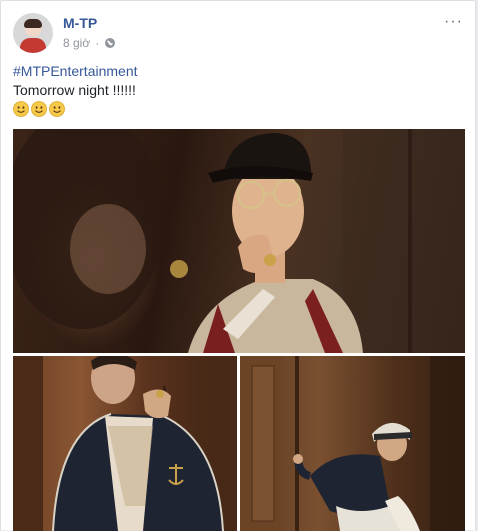  What do you see at coordinates (453, 22) in the screenshot?
I see `more-options-button: ···` at bounding box center [453, 22].